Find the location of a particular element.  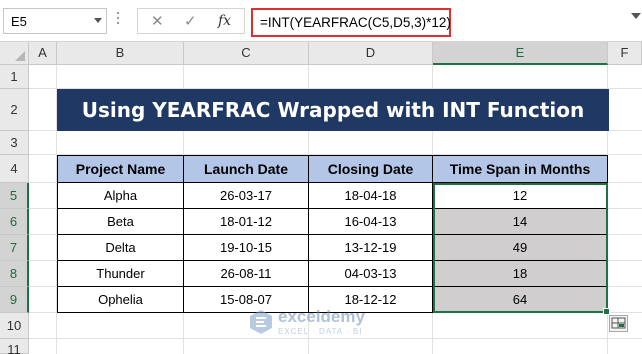

exceldemy-watermark: exceldemy EXCEL · DATA · BI is located at coordinates (328, 322).